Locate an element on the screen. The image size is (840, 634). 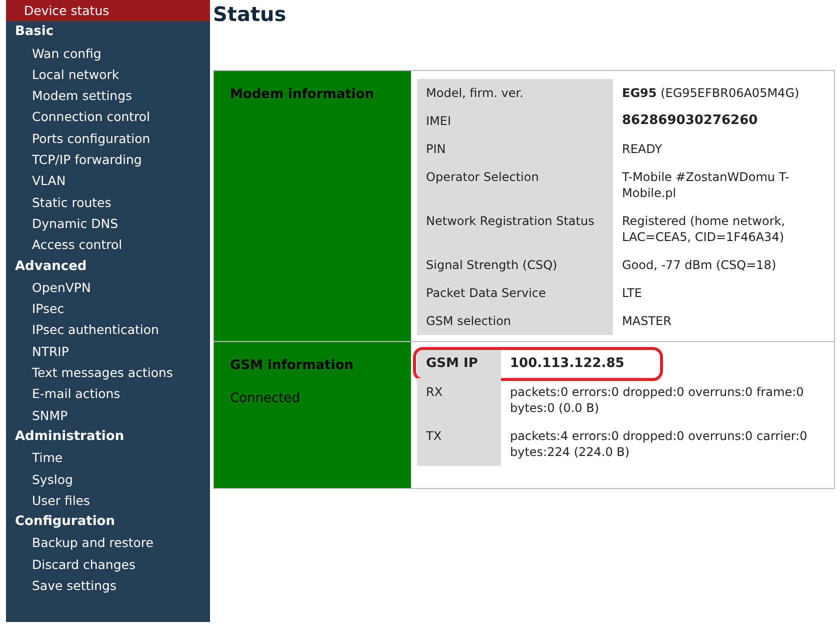
sidebar-item: Device status is located at coordinates (108, 11).